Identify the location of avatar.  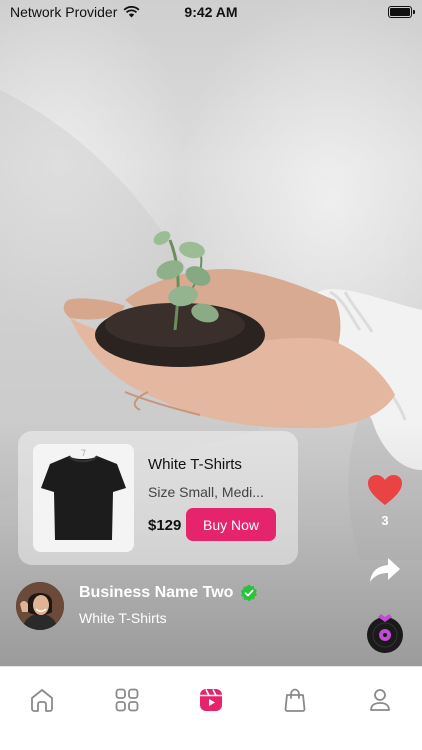
(40, 606).